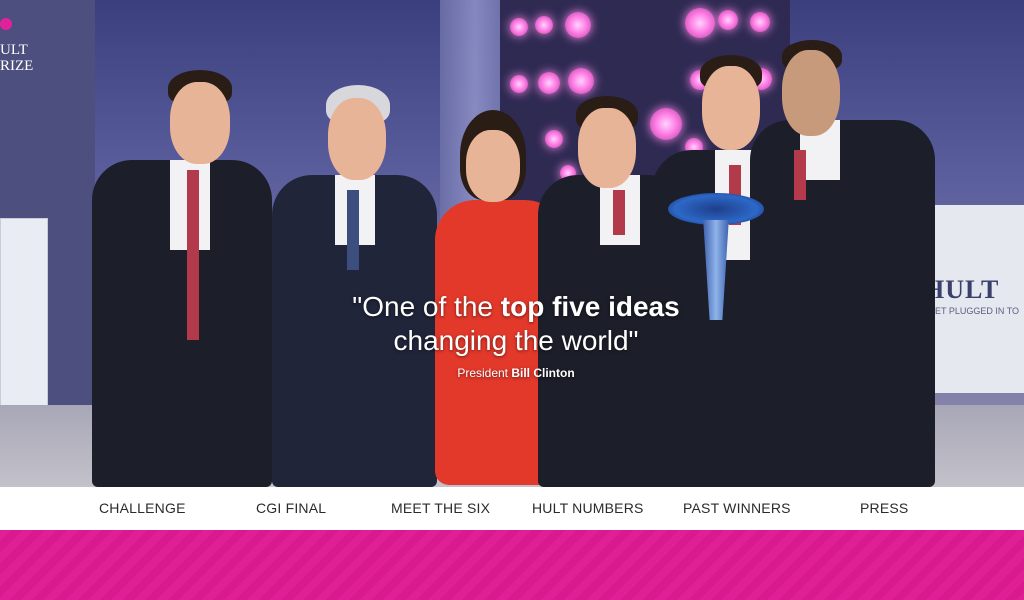 This screenshot has height=600, width=1024. What do you see at coordinates (6, 24) in the screenshot?
I see `brand-mark-icon` at bounding box center [6, 24].